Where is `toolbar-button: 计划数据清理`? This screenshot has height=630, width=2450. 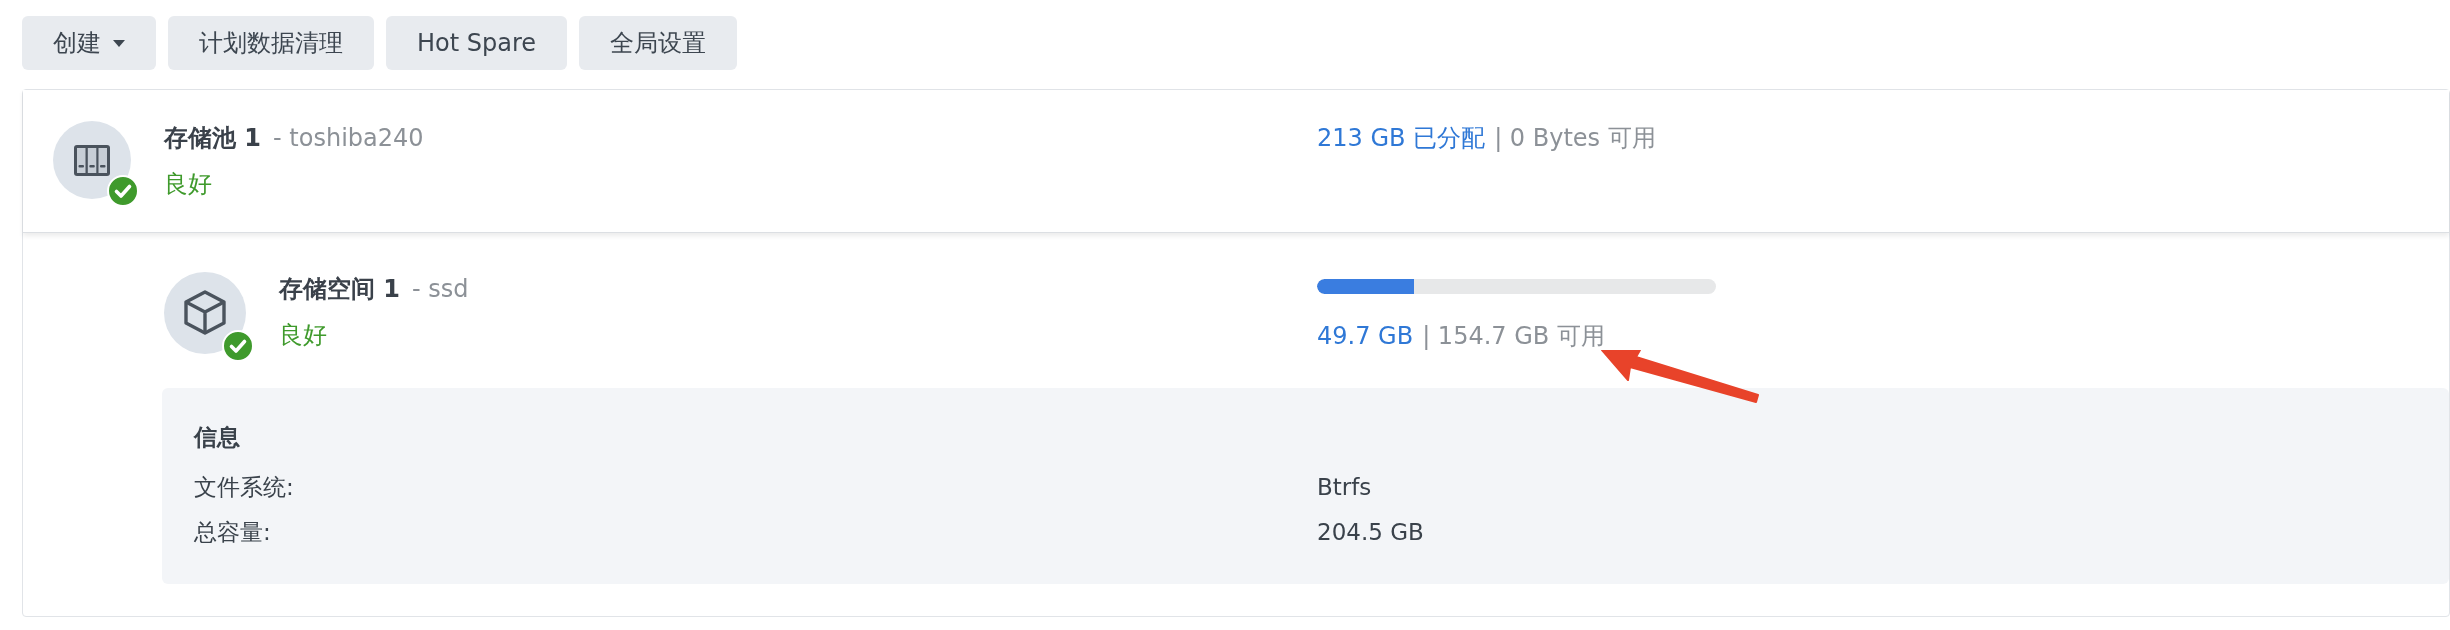
toolbar-button: 计划数据清理 is located at coordinates (271, 43).